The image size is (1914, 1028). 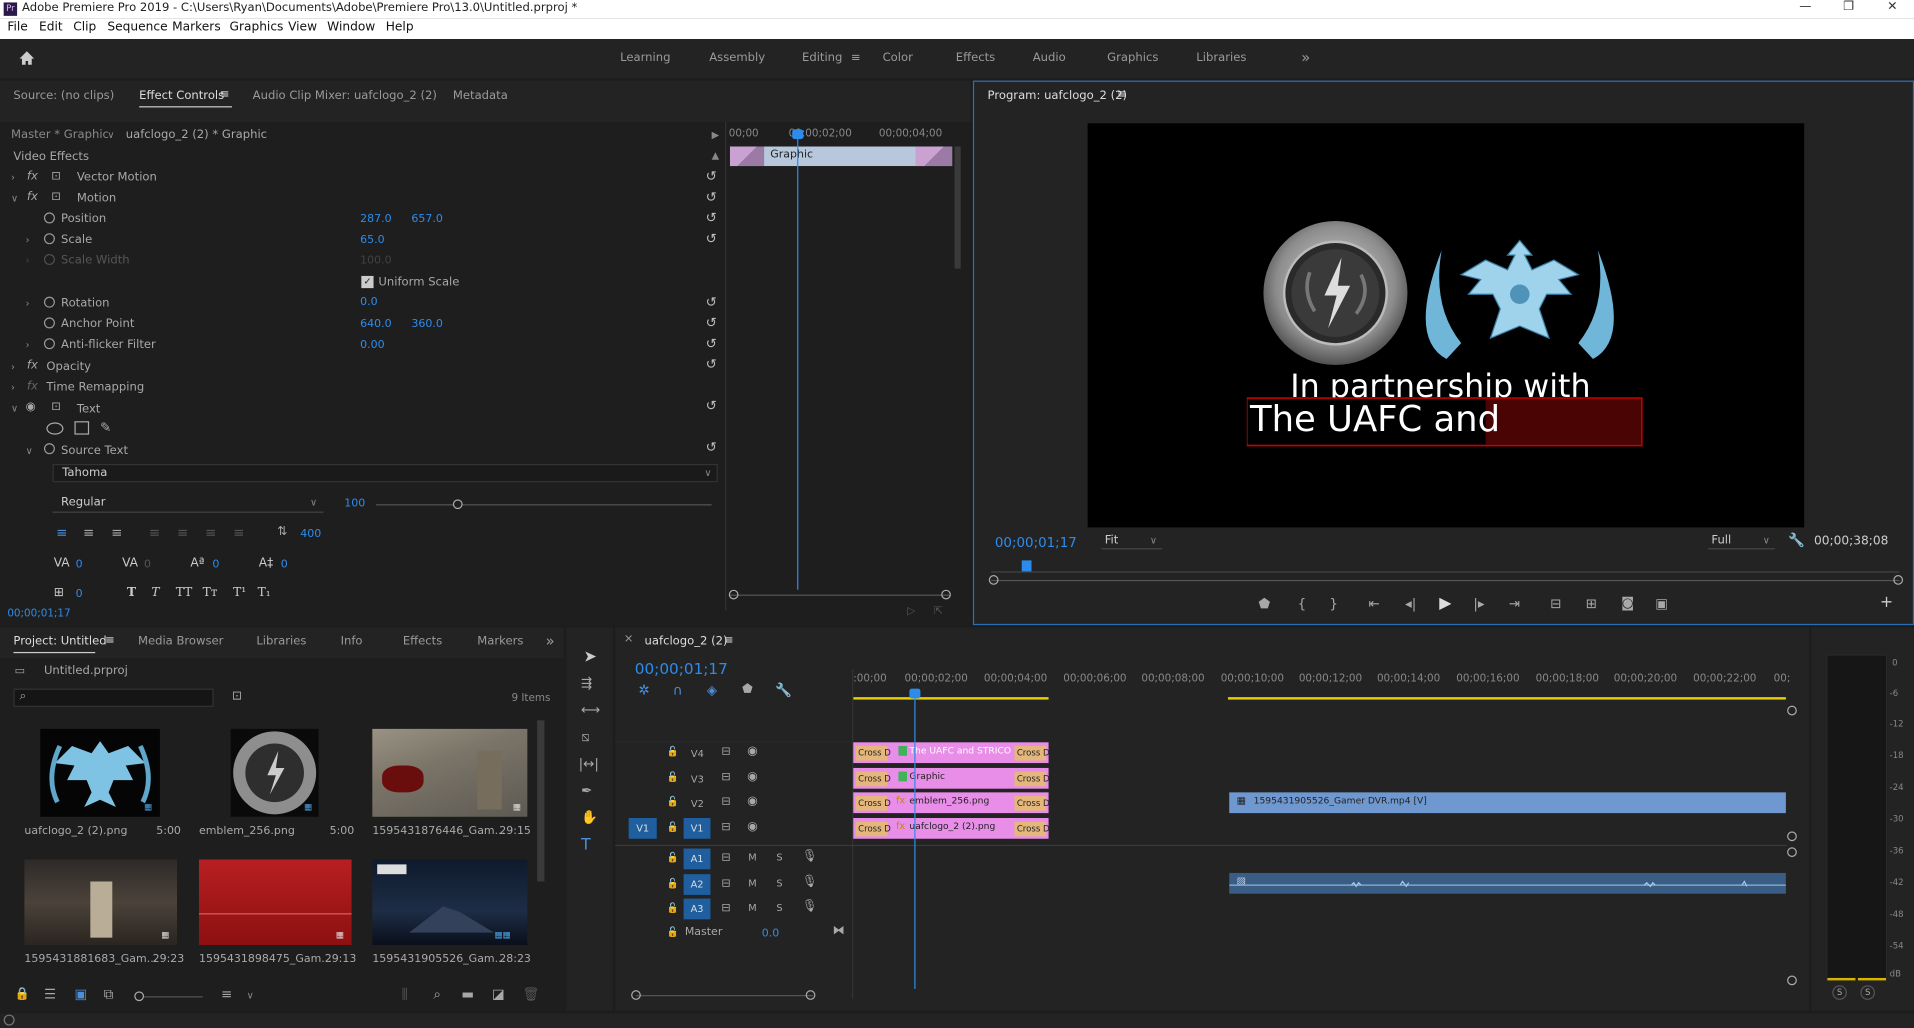 What do you see at coordinates (105, 428) in the screenshot?
I see `pen-mask-icon: ✎` at bounding box center [105, 428].